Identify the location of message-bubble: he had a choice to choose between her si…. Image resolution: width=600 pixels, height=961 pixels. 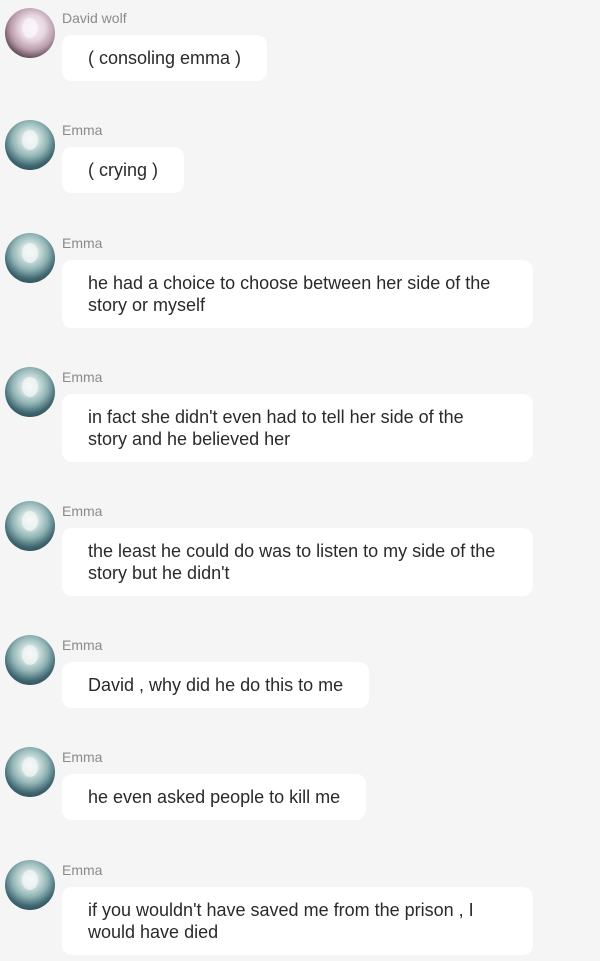
(297, 294).